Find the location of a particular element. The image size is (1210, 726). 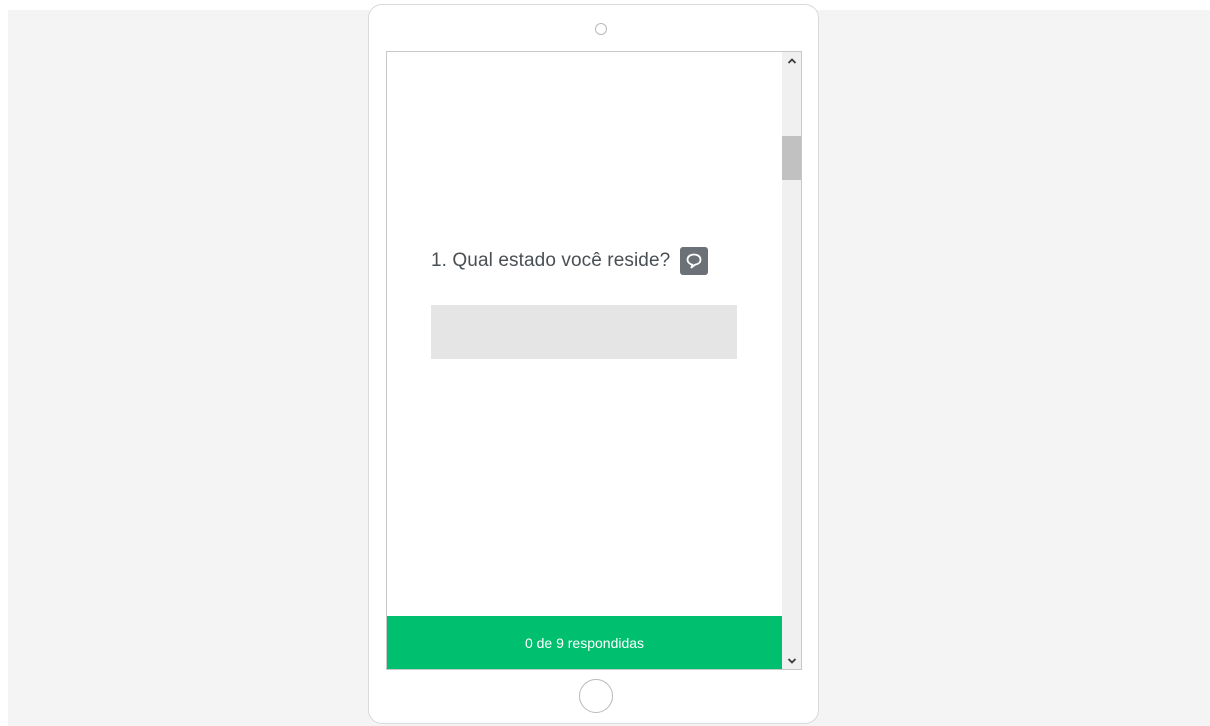

scroll-down-button is located at coordinates (791, 660).